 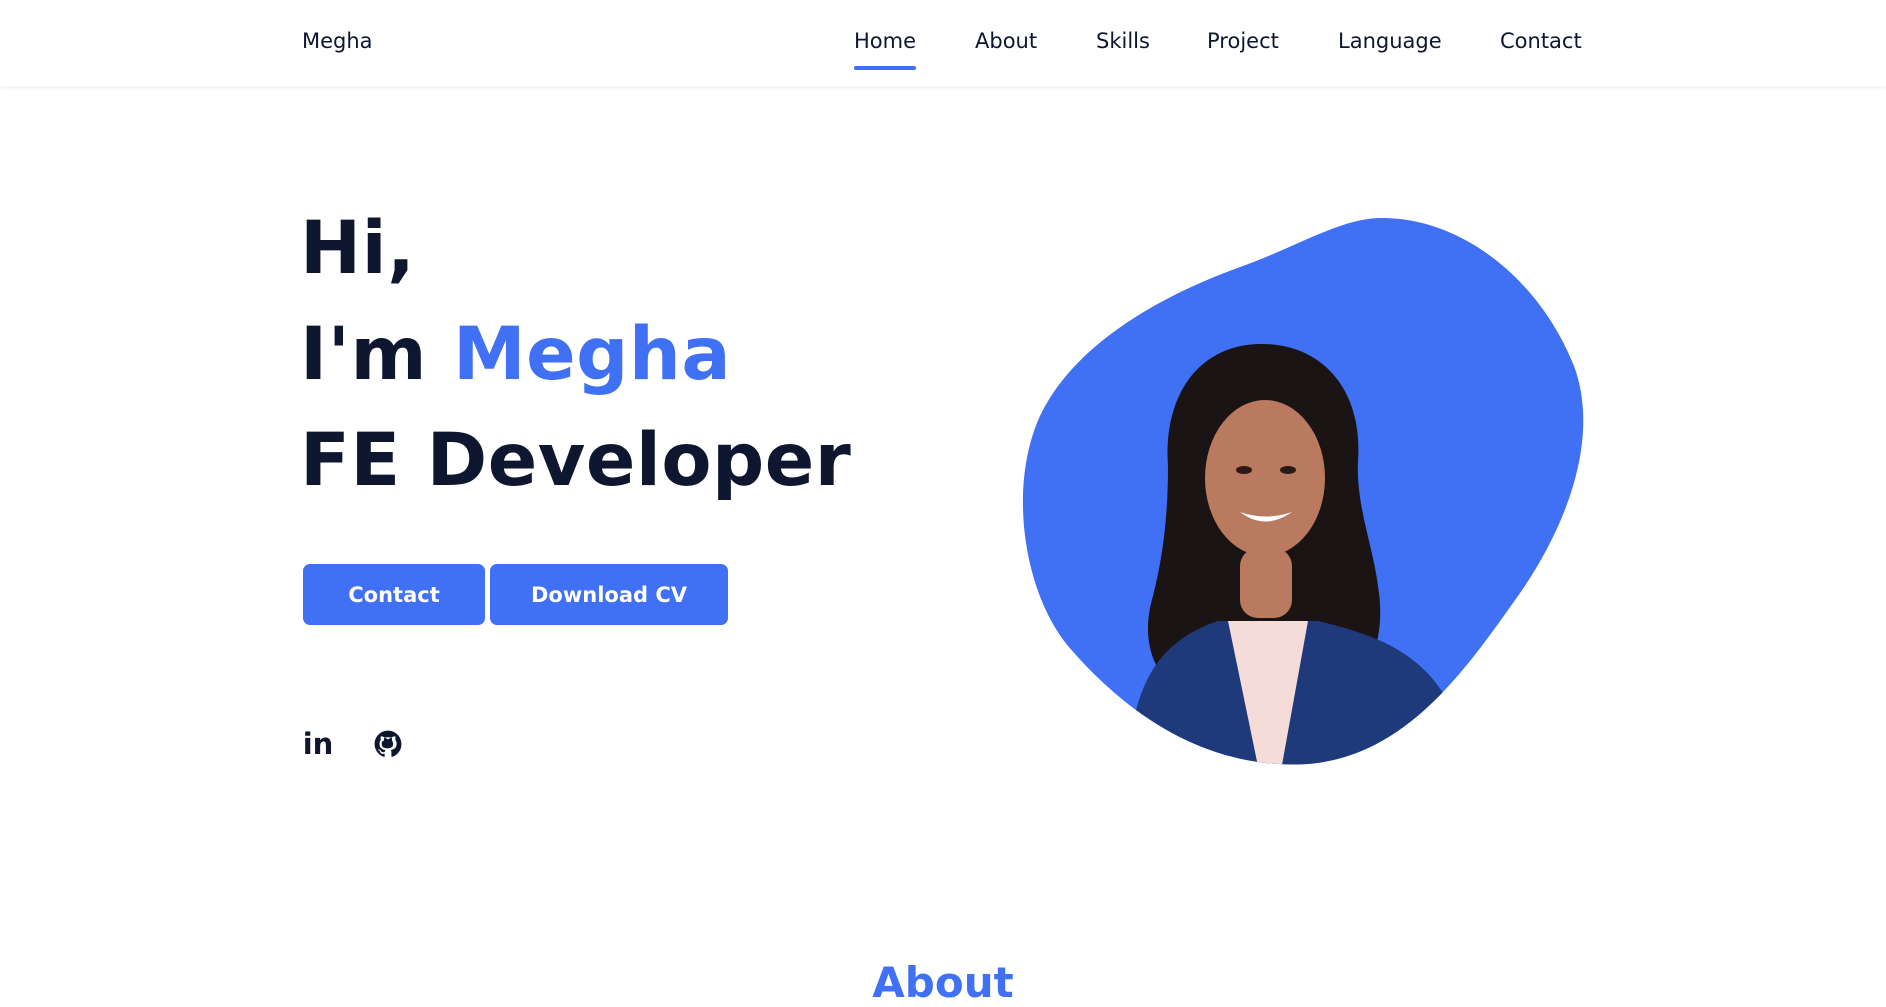 I want to click on nav-project: Project, so click(x=1243, y=41).